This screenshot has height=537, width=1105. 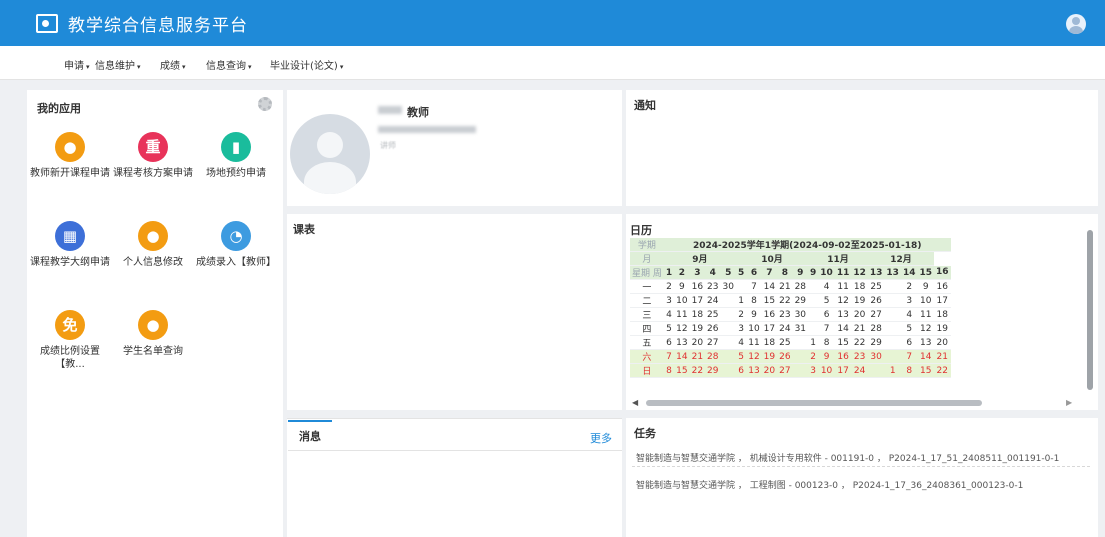 What do you see at coordinates (713, 272) in the screenshot?
I see `calendar-week-number: 4` at bounding box center [713, 272].